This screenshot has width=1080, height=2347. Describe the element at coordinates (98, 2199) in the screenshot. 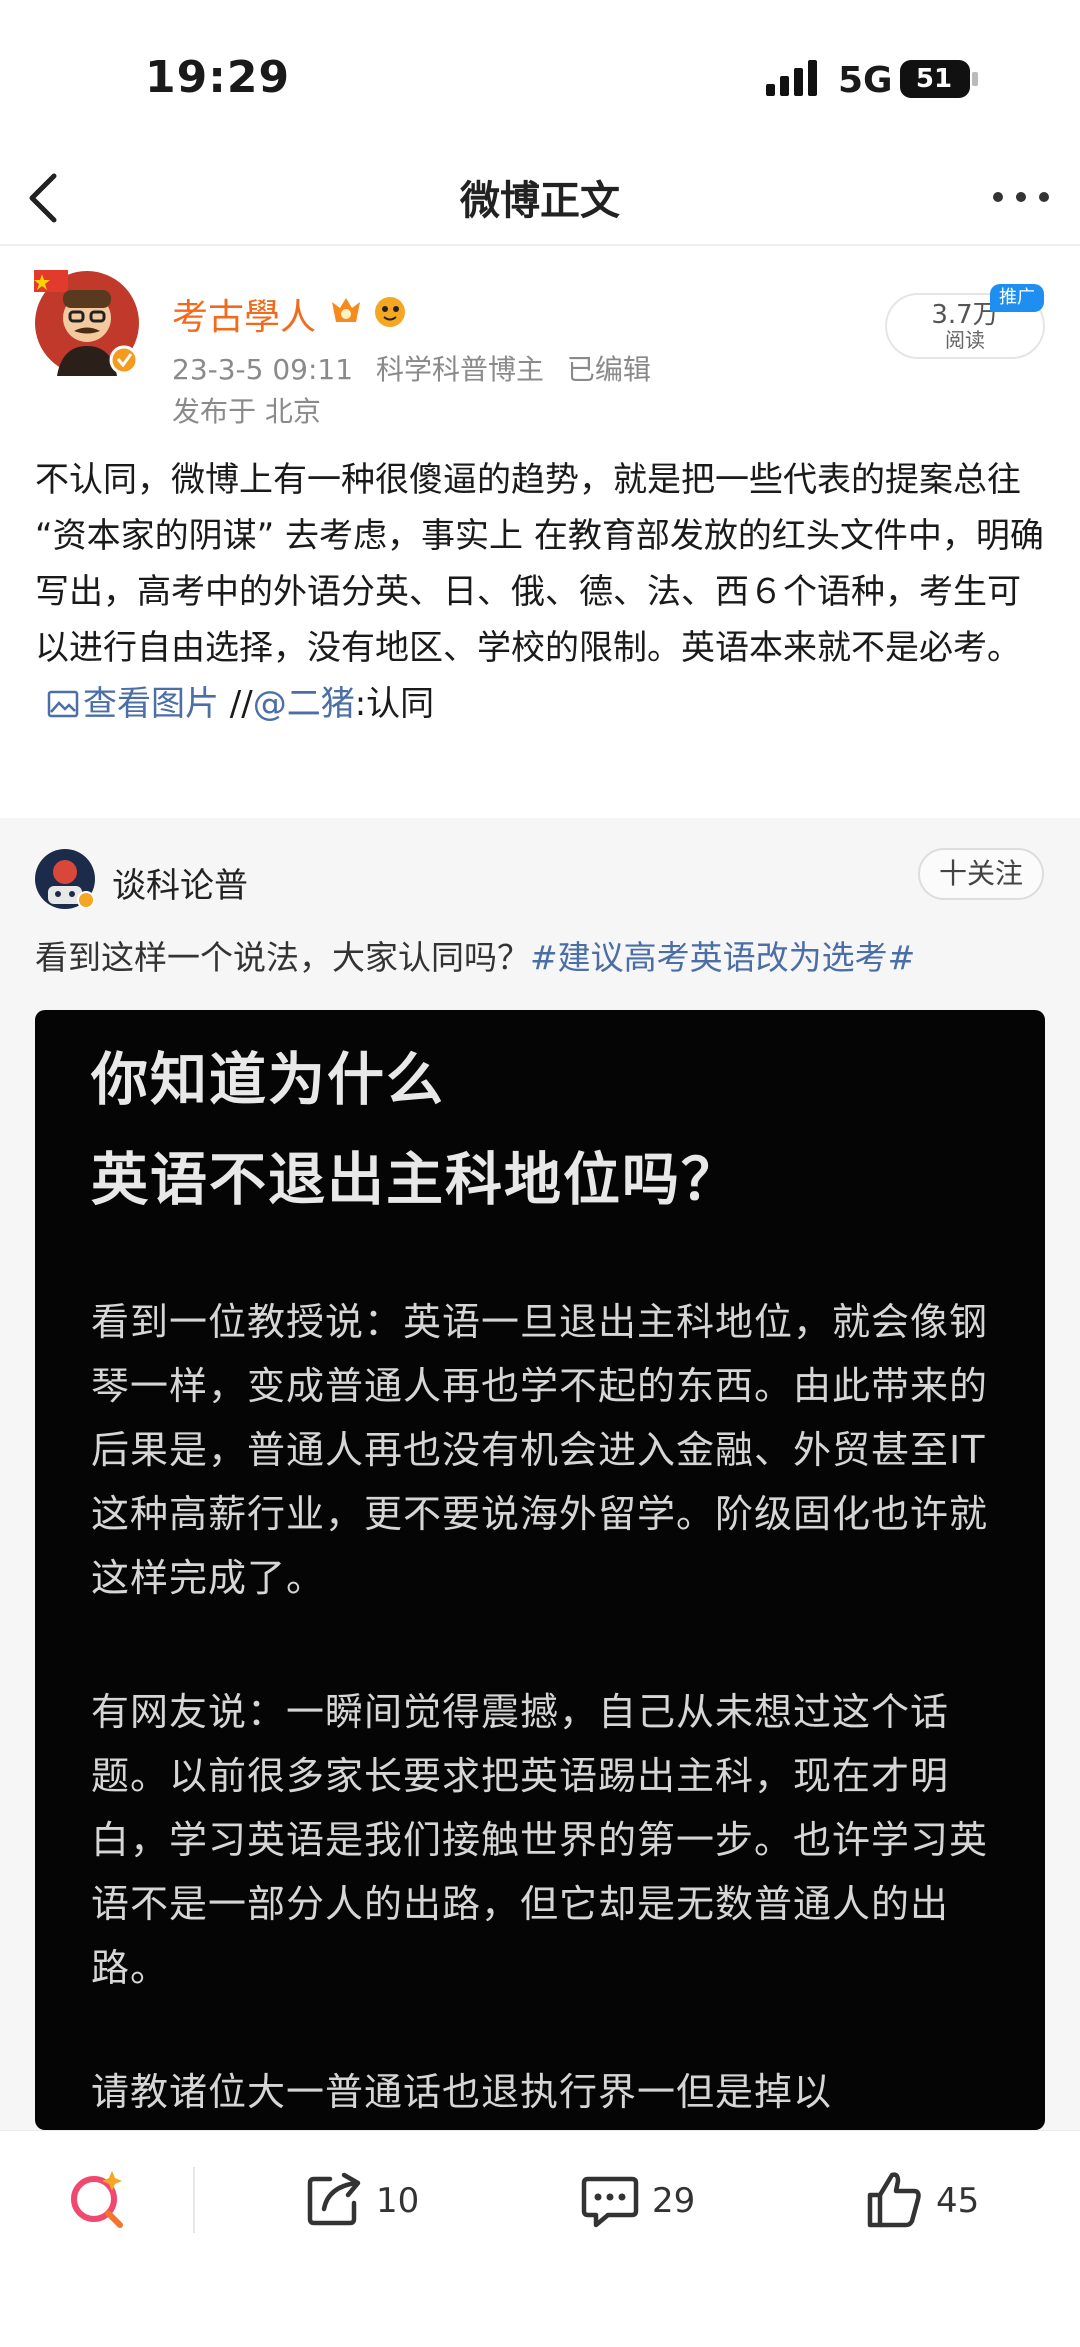

I see `ai-search-icon` at that location.